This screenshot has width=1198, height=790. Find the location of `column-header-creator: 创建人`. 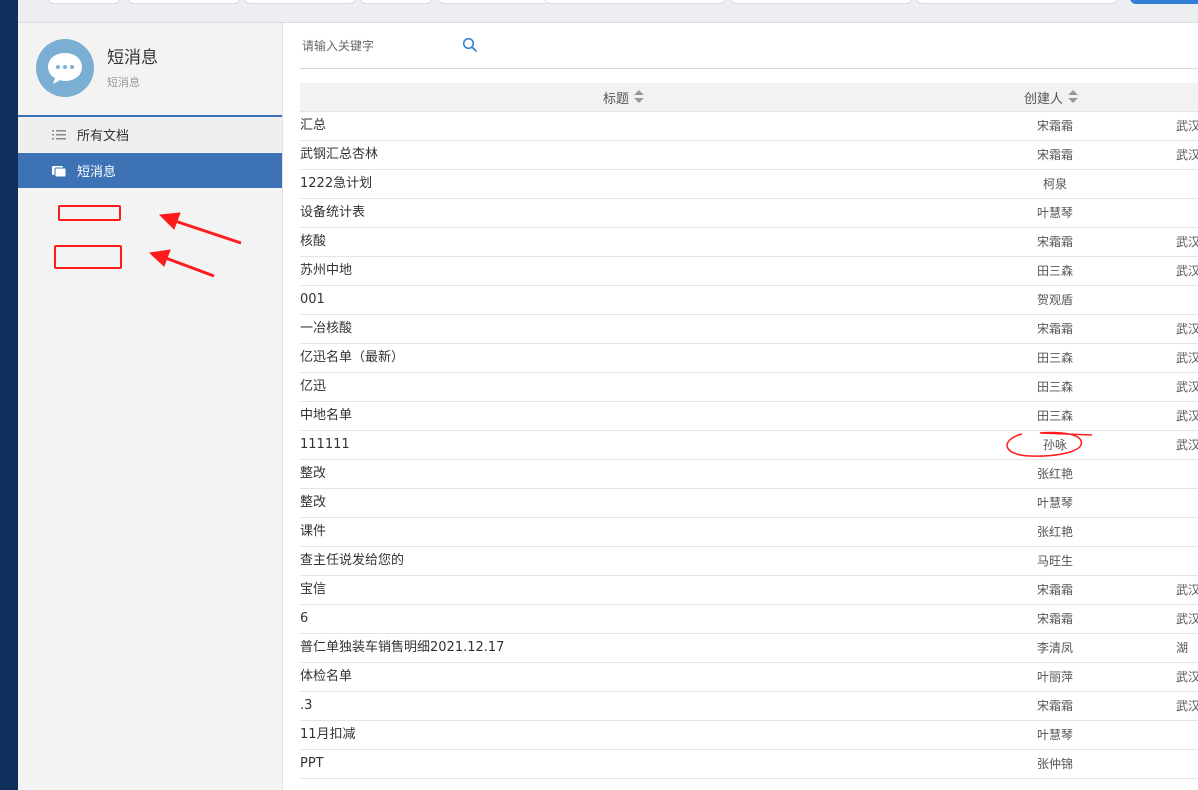

column-header-creator: 创建人 is located at coordinates (1051, 97).